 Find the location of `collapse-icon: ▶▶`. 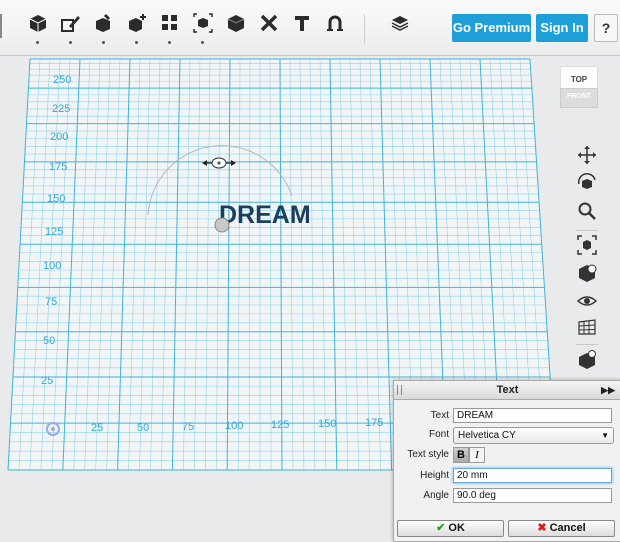

collapse-icon: ▶▶ is located at coordinates (608, 390).